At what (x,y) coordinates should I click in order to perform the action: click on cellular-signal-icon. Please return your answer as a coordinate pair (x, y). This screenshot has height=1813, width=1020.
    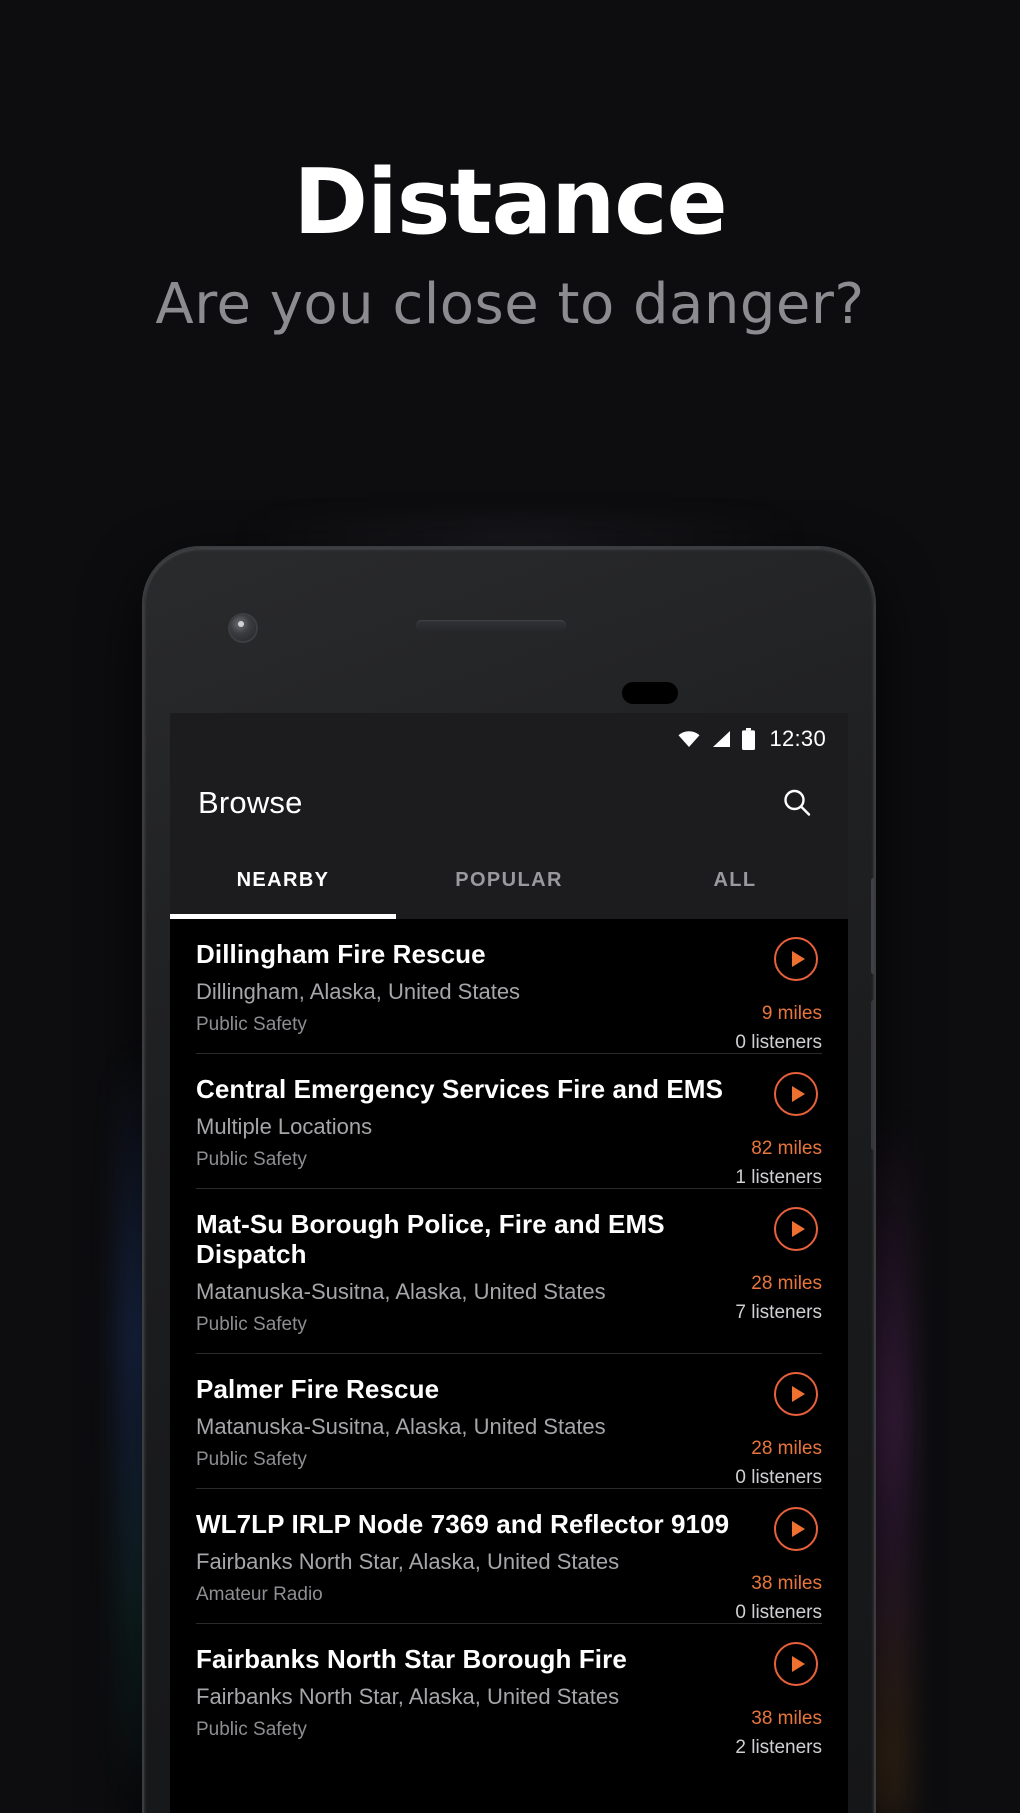
    Looking at the image, I should click on (722, 739).